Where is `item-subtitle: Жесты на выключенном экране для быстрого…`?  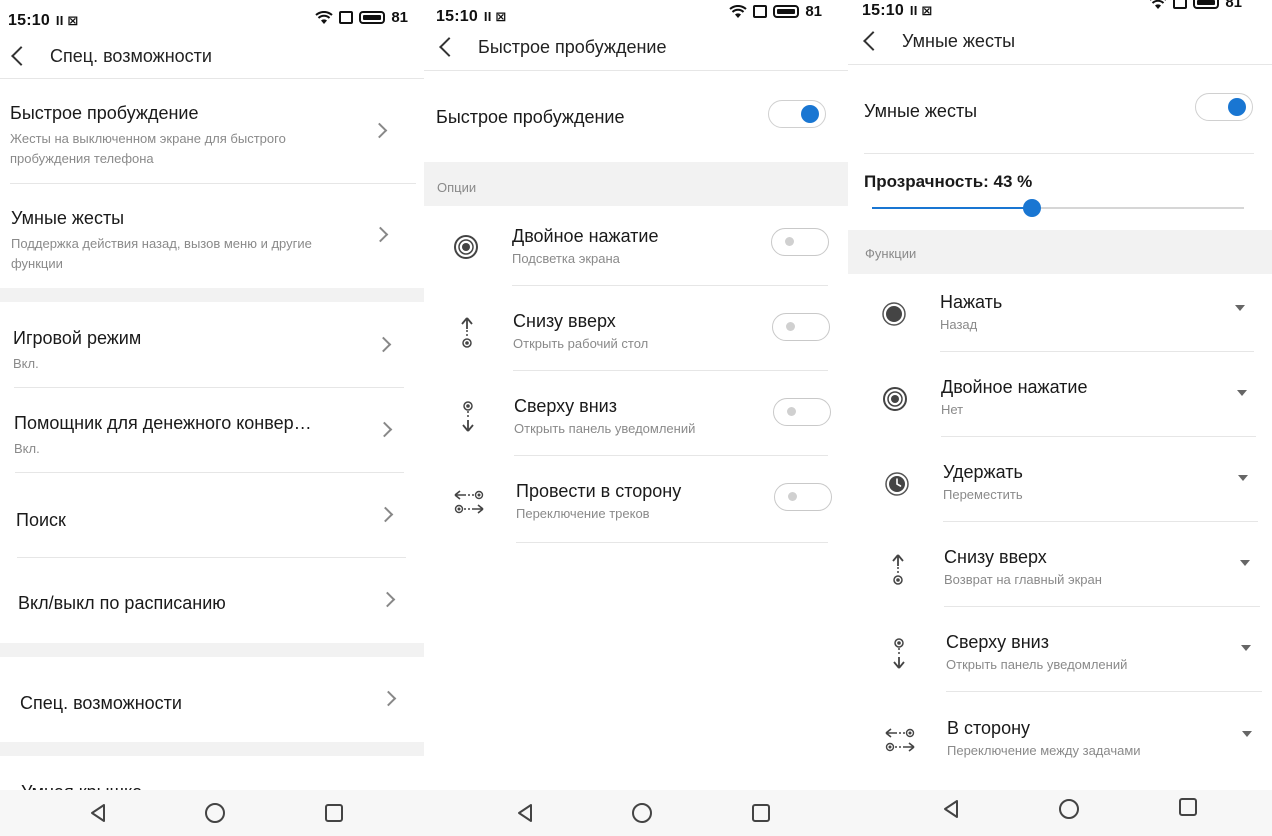 item-subtitle: Жесты на выключенном экране для быстрого… is located at coordinates (148, 148).